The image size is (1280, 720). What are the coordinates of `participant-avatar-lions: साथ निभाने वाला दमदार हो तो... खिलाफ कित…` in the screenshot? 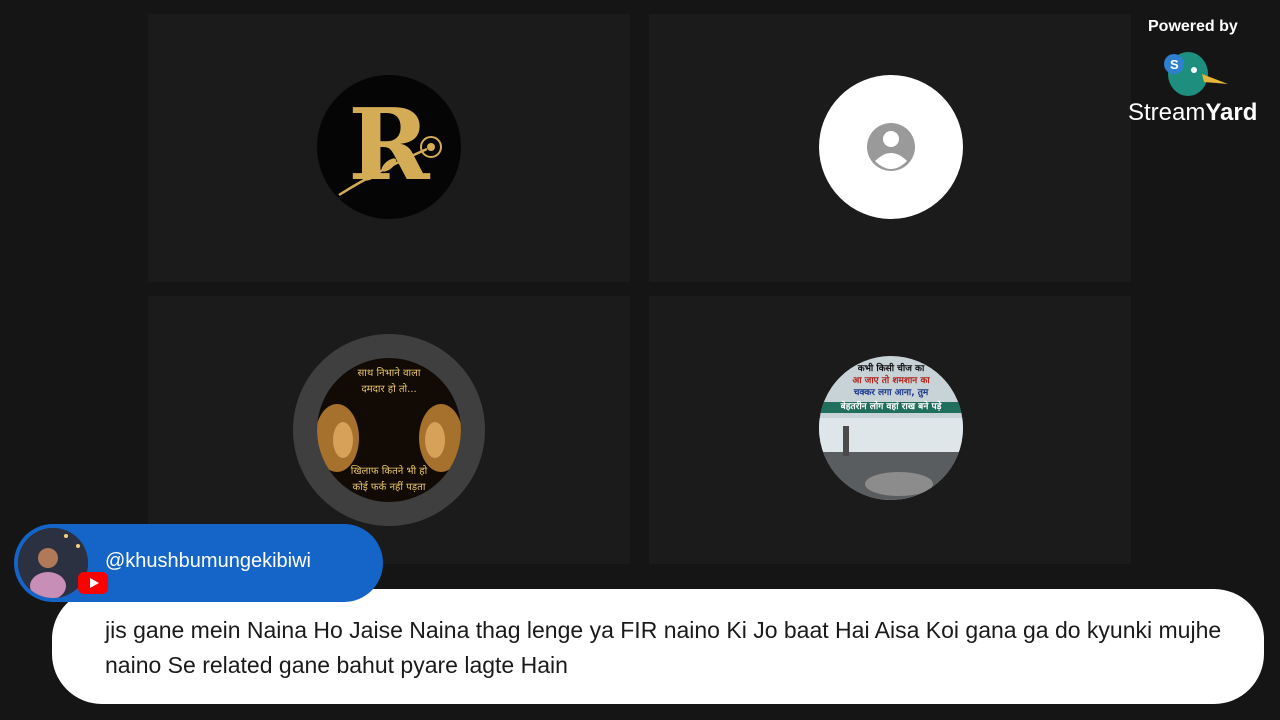 It's located at (389, 430).